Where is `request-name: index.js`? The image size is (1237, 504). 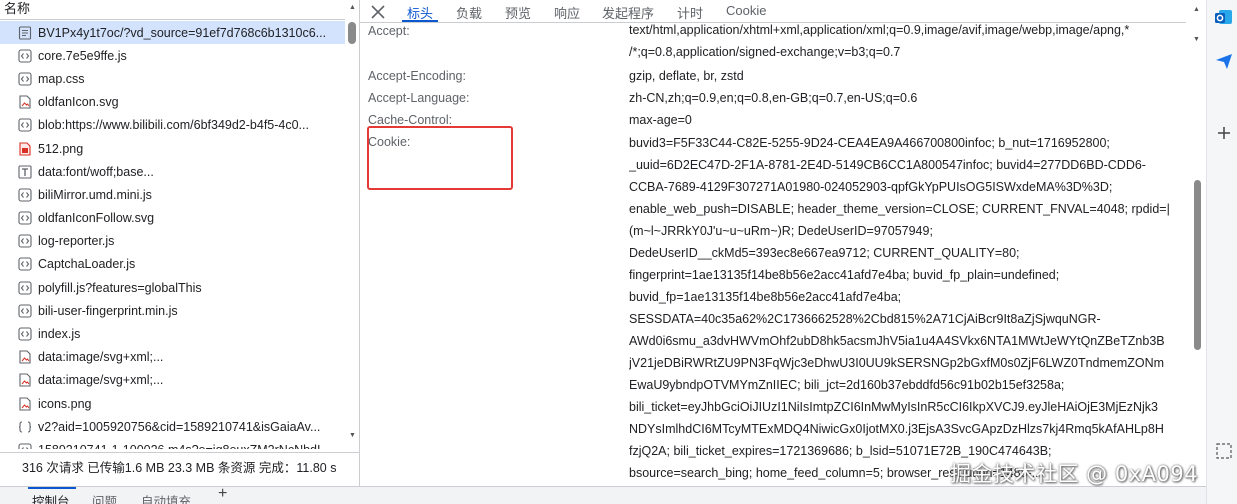
request-name: index.js is located at coordinates (59, 334).